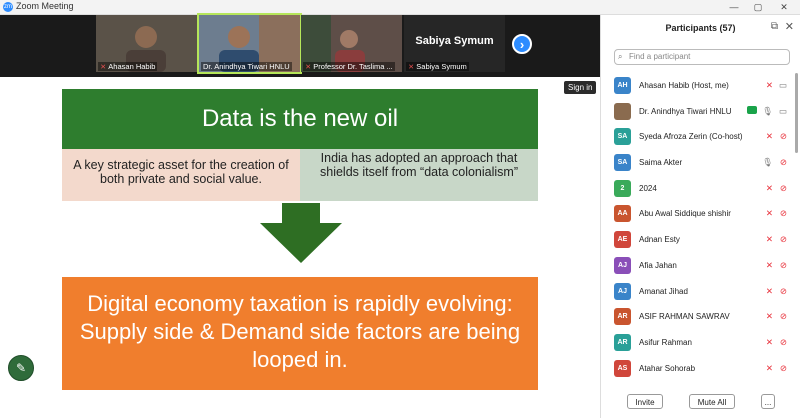 This screenshot has width=800, height=418. I want to click on participant-row: SA Syeda Afroza Zerin (Co-host) ✕ ⊘, so click(700, 137).